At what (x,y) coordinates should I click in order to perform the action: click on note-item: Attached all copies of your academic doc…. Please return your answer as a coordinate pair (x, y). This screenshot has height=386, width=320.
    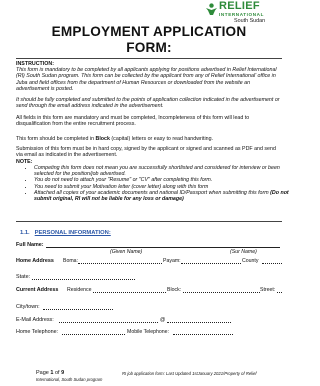
    Looking at the image, I should click on (167, 196).